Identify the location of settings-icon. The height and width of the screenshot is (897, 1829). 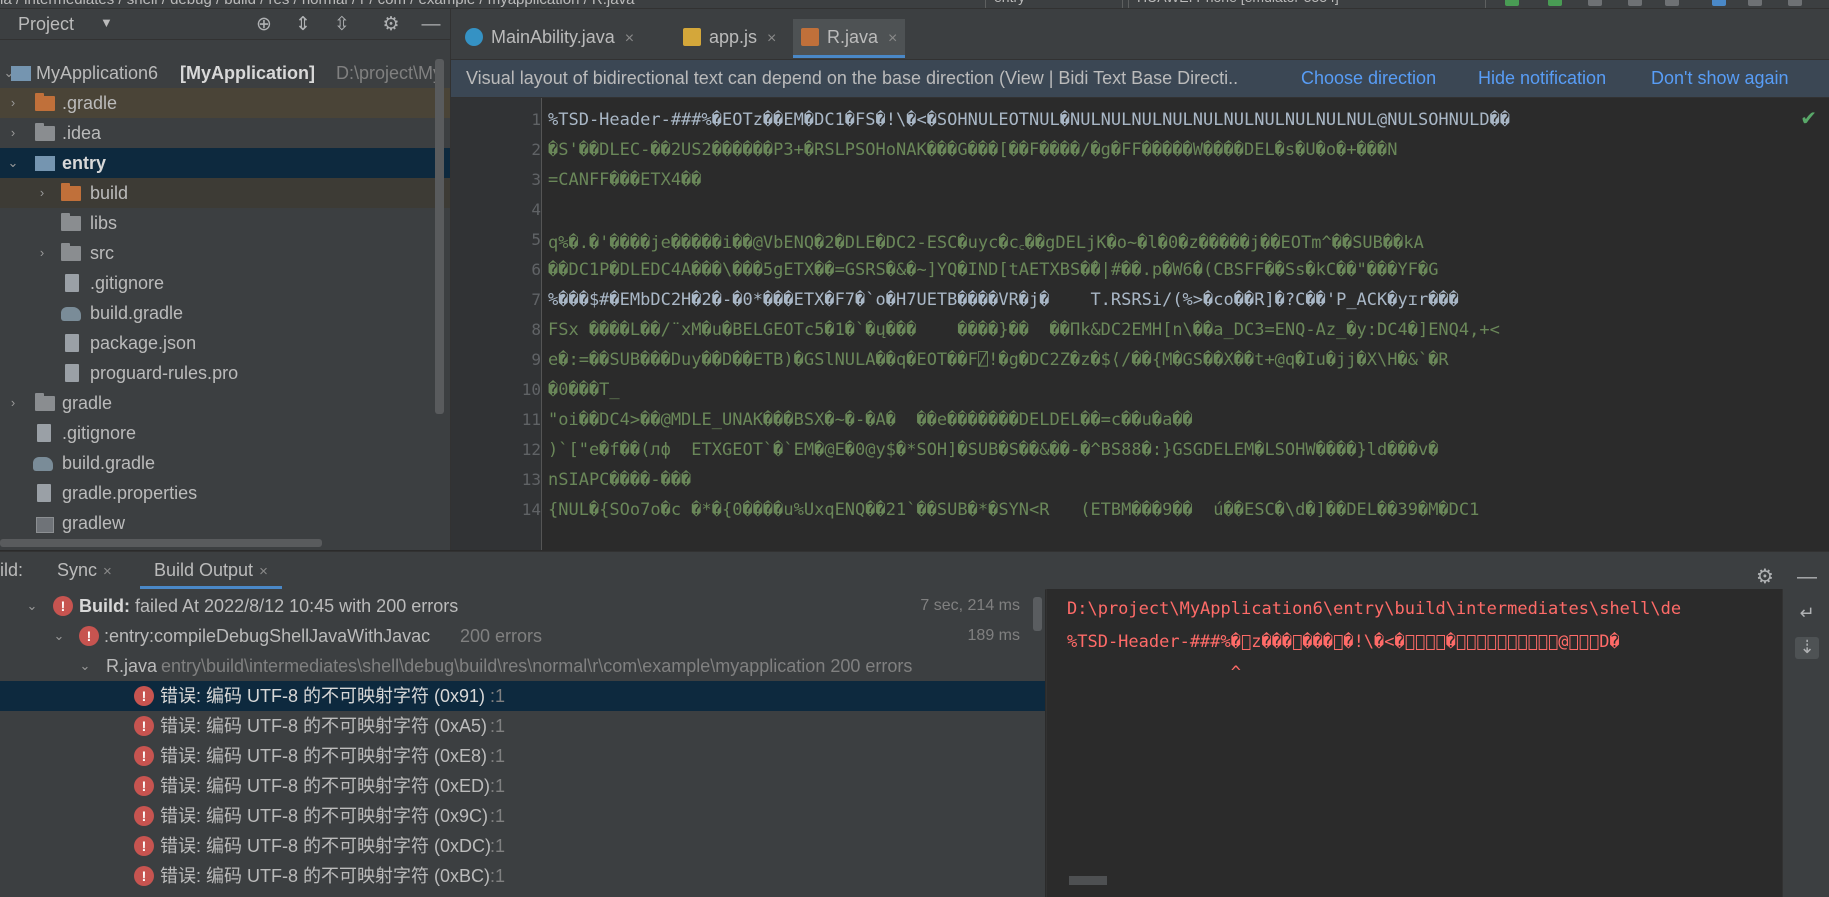
(1795, 3).